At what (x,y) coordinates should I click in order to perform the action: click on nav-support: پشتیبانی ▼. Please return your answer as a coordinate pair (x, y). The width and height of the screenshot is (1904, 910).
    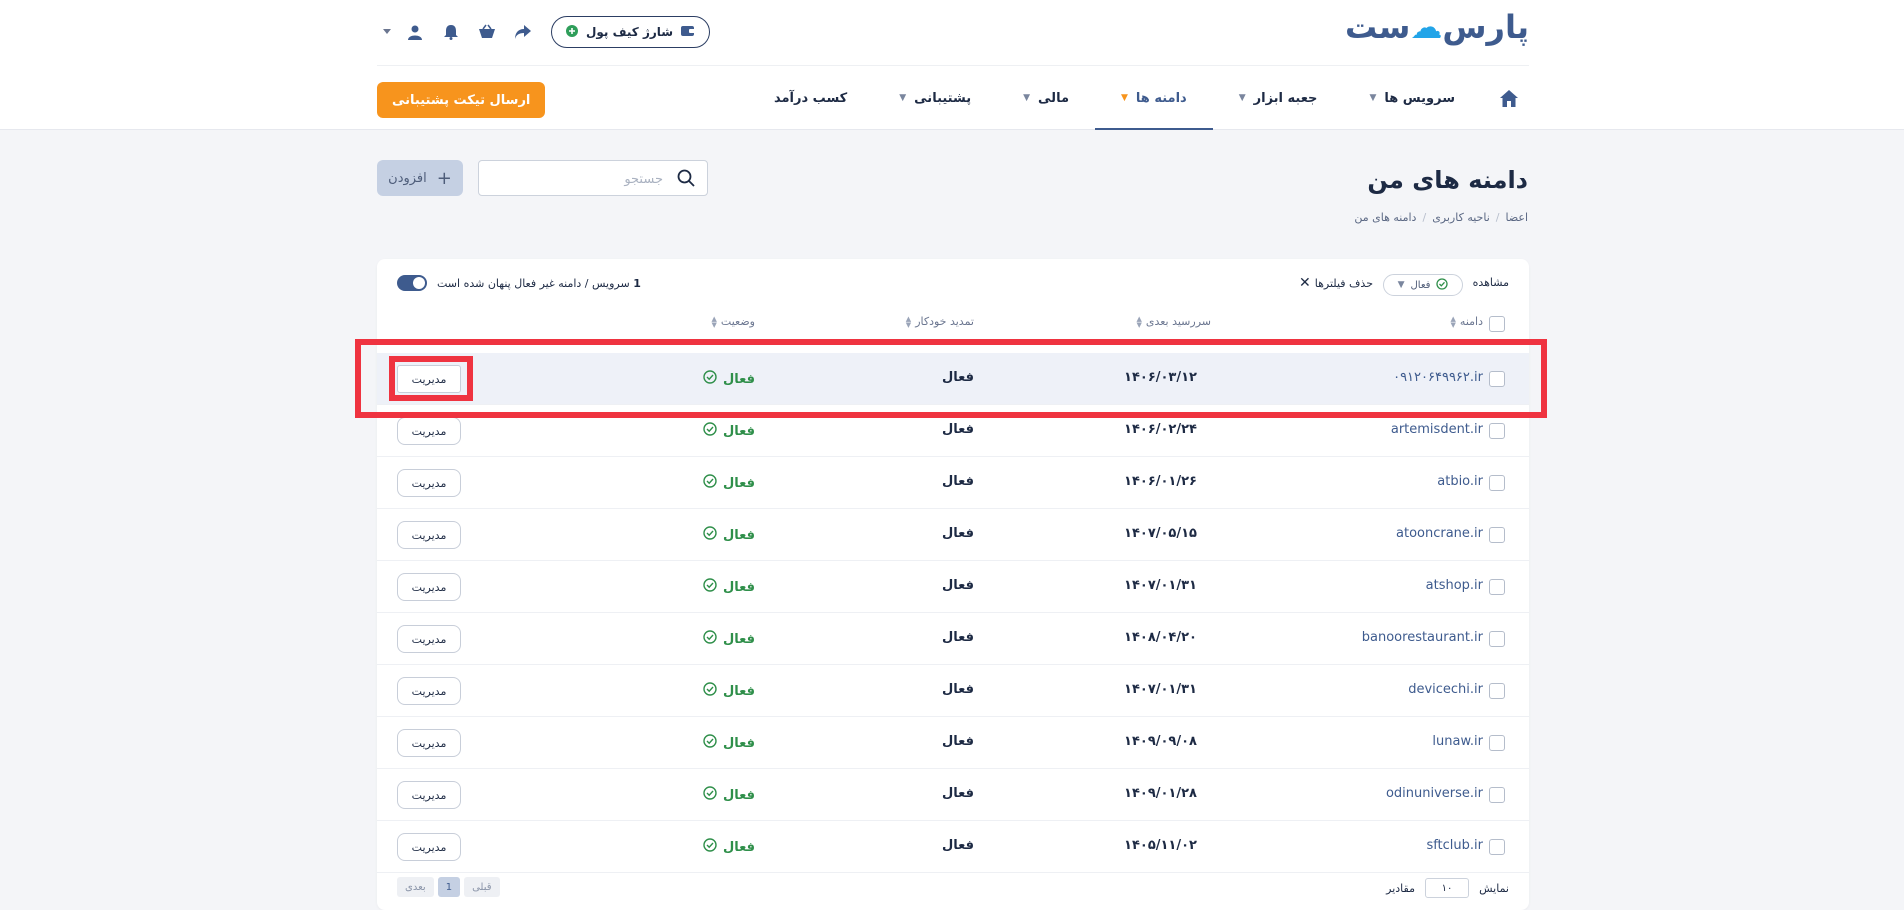
    Looking at the image, I should click on (935, 98).